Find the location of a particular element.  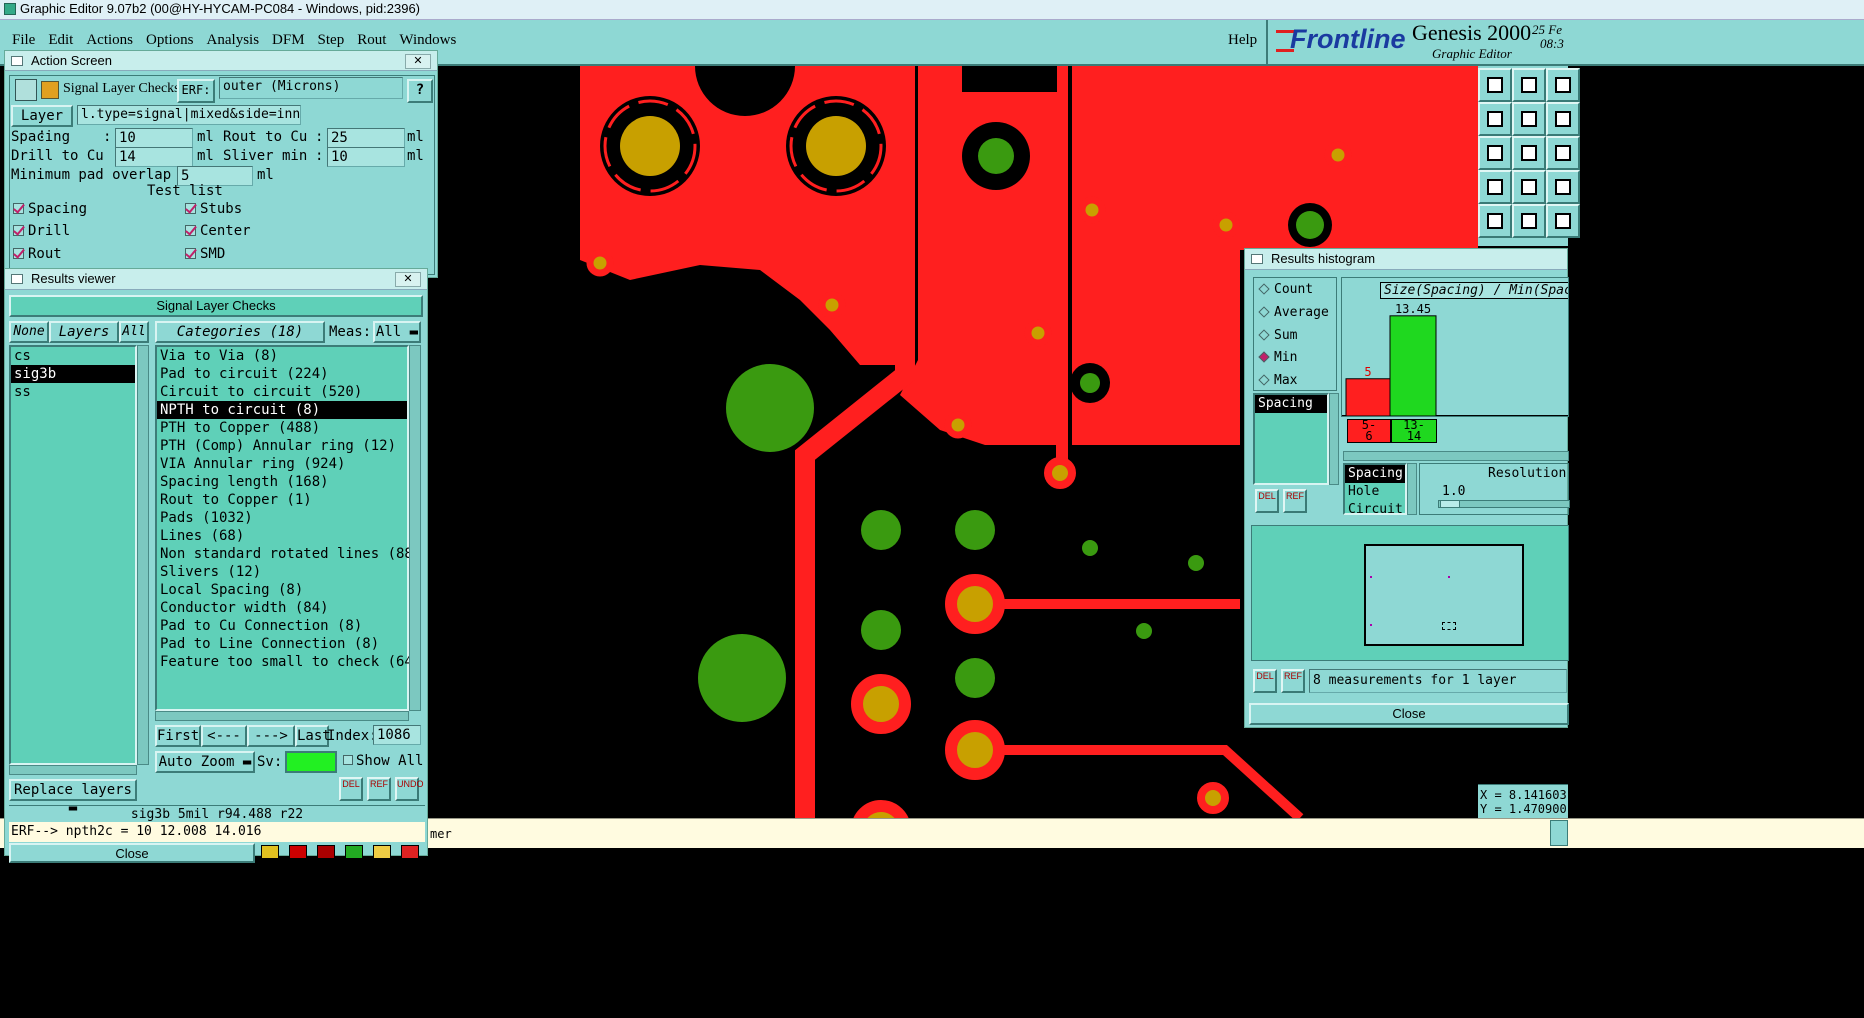

categories-scrollbar is located at coordinates (415, 528).